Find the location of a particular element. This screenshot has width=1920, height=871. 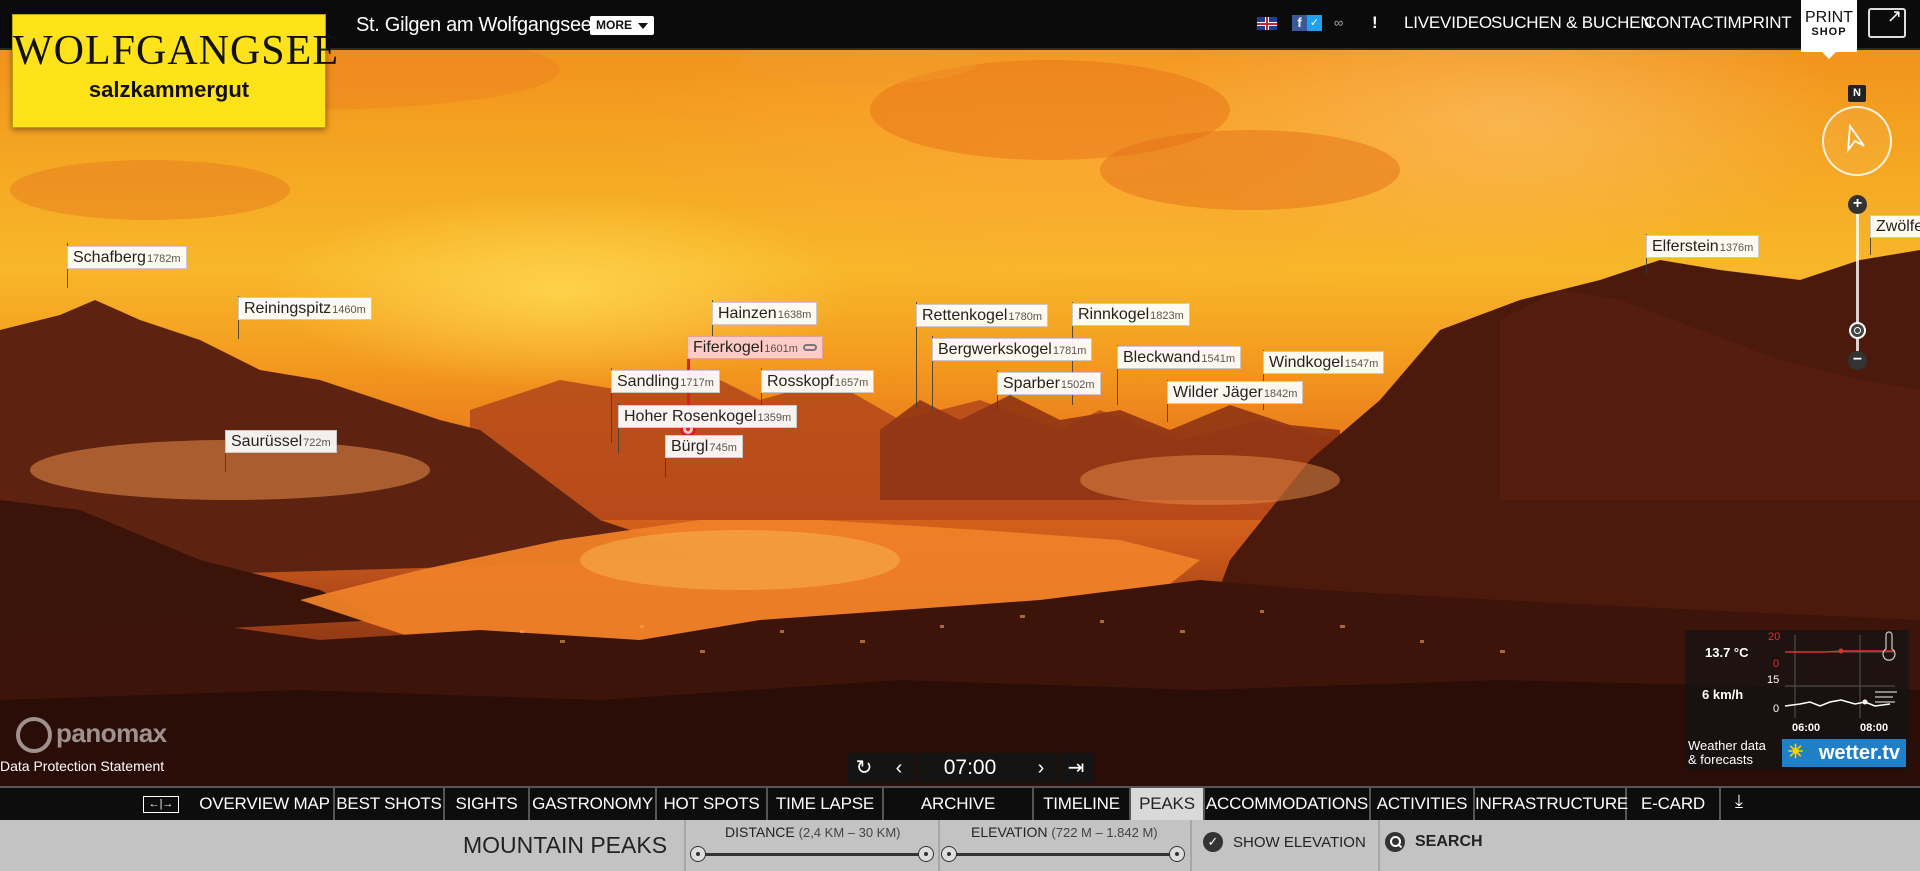

caret-down-icon is located at coordinates (643, 25).